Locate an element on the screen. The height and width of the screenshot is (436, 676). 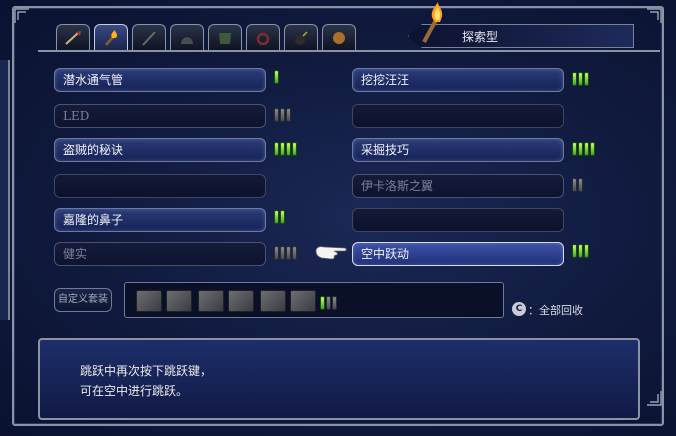
remaining-cost-pips is located at coordinates (328, 301).